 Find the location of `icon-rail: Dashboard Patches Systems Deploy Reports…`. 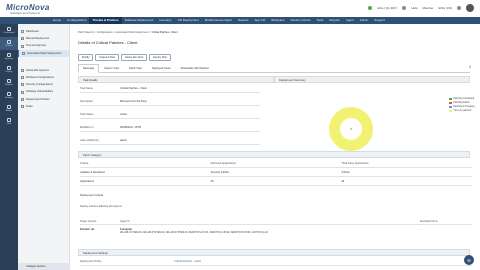

icon-rail: Dashboard Patches Systems Deploy Reports… is located at coordinates (9, 147).